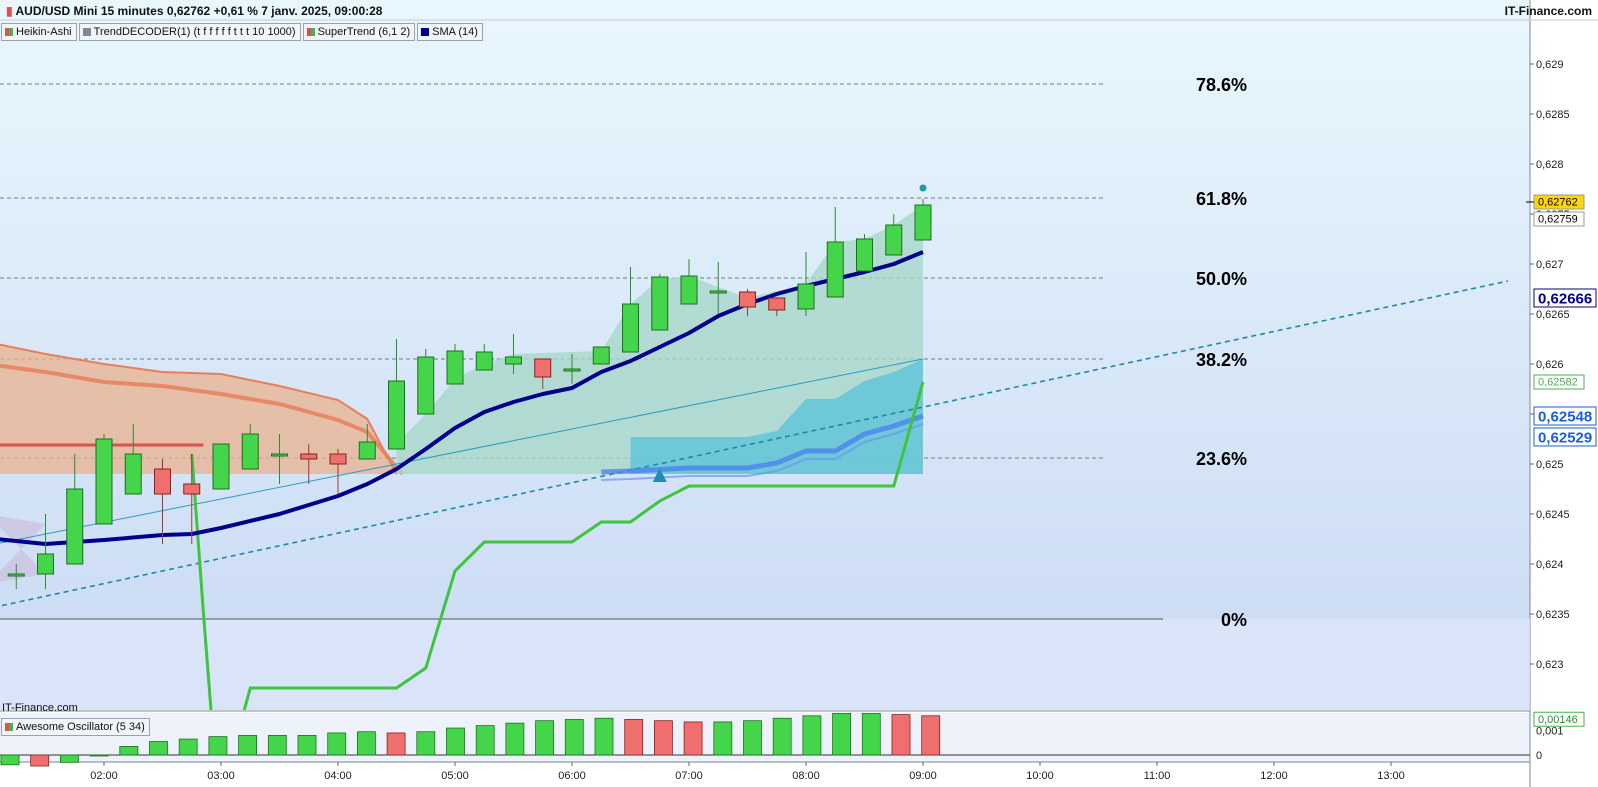 The image size is (1598, 787). What do you see at coordinates (455, 32) in the screenshot?
I see `legend-label: SMA (14)` at bounding box center [455, 32].